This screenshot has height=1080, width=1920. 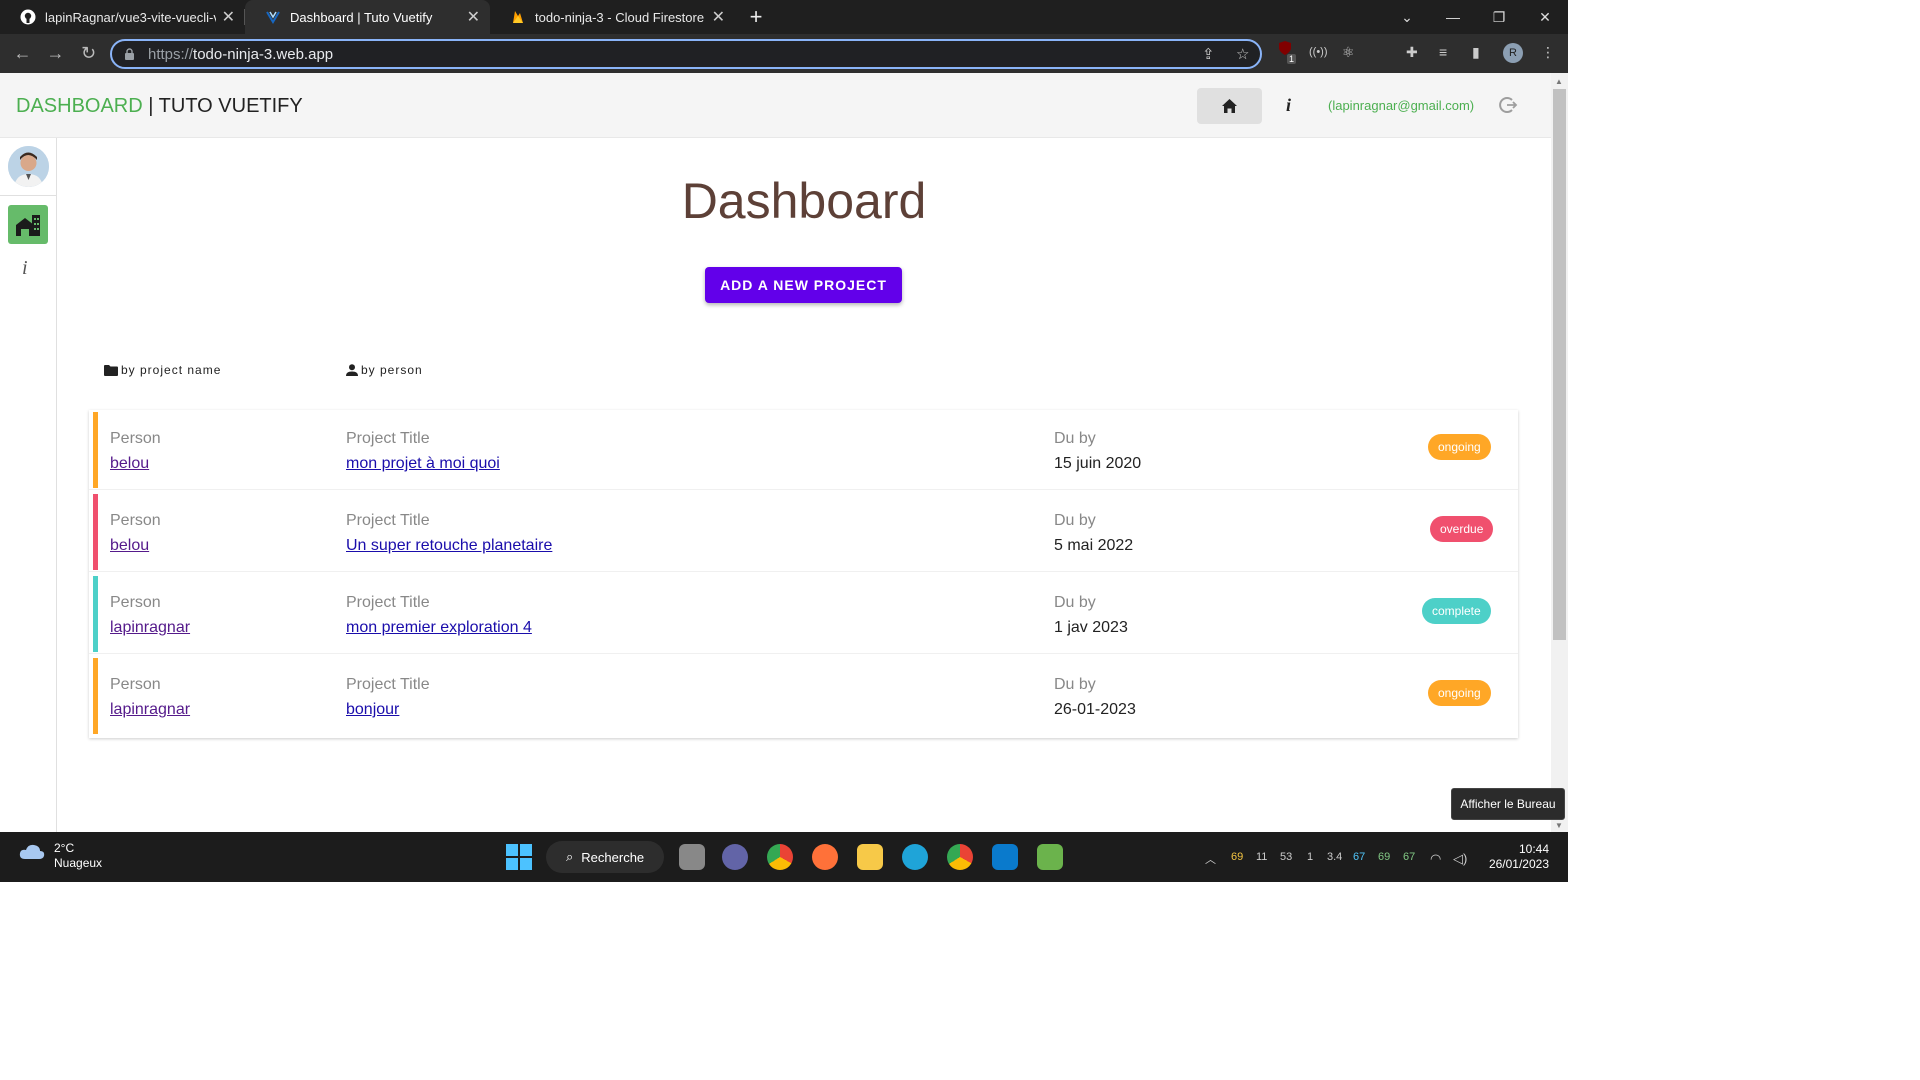 What do you see at coordinates (1476, 52) in the screenshot?
I see `side-panel-icon: ▮` at bounding box center [1476, 52].